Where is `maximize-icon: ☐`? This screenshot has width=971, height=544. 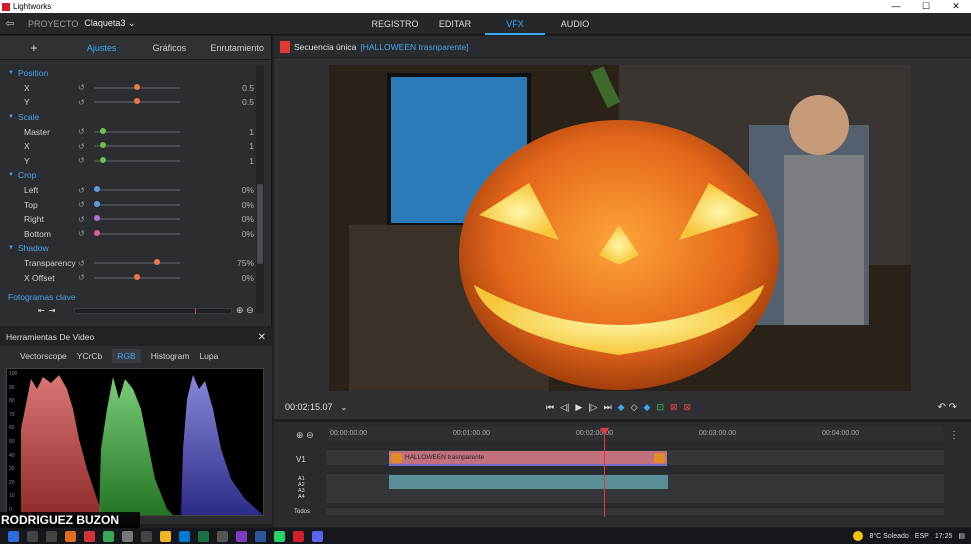 maximize-icon: ☐ is located at coordinates (926, 6).